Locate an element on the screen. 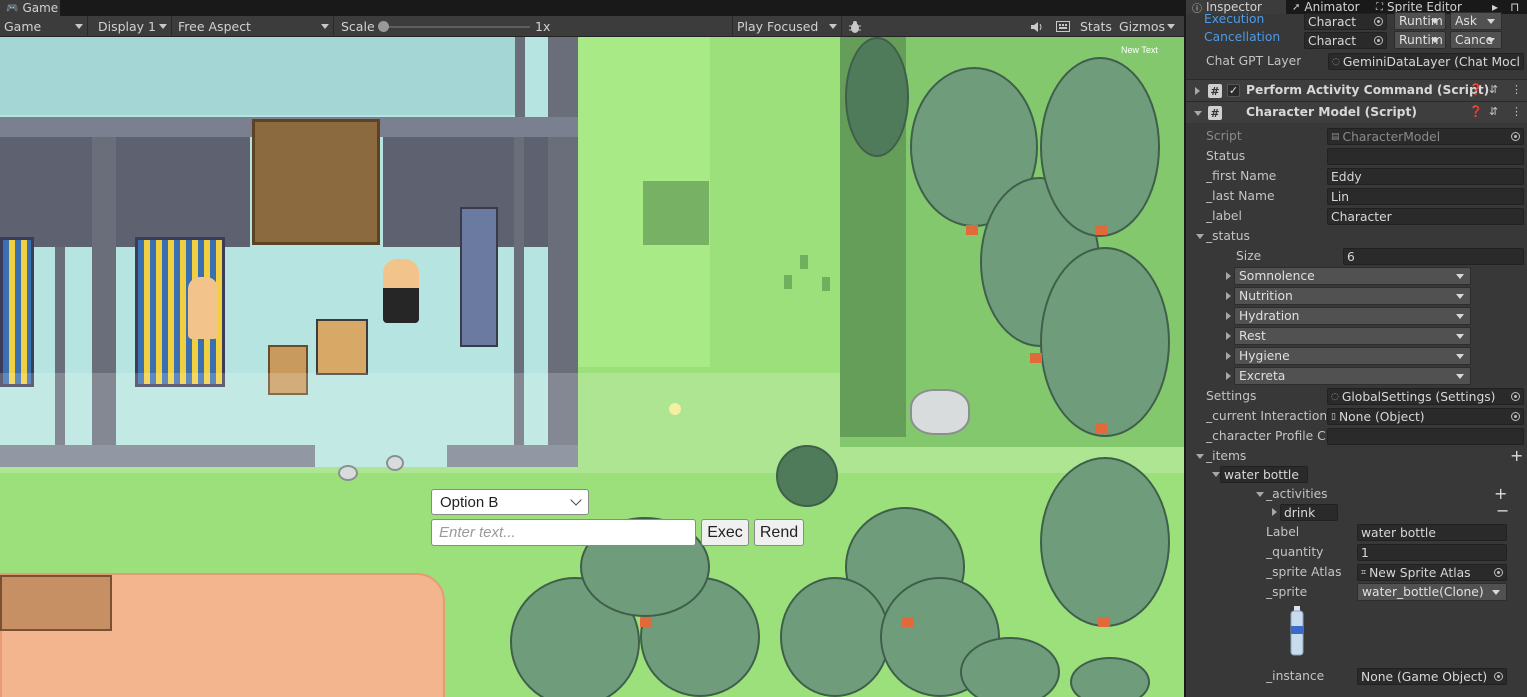 The image size is (1527, 697). scale-slider-track is located at coordinates (456, 27).